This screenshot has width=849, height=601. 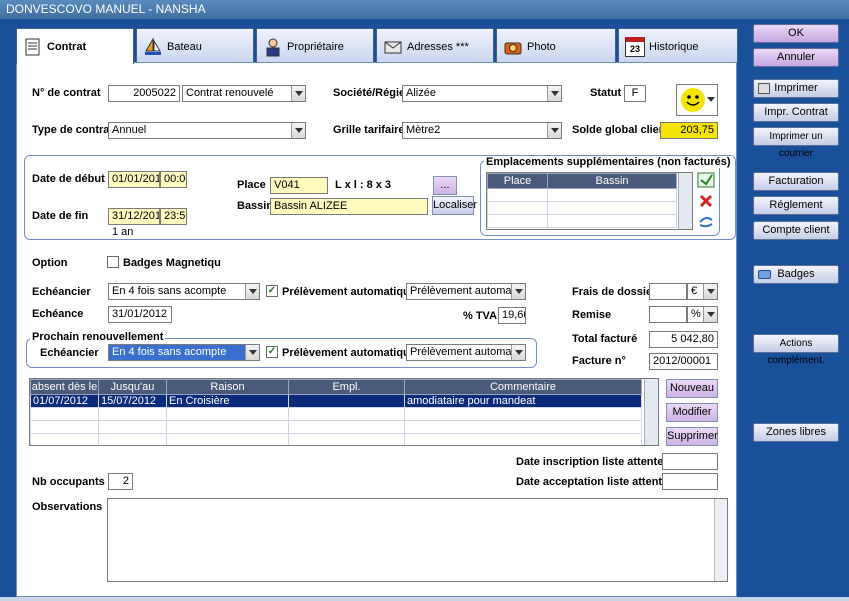 What do you see at coordinates (796, 112) in the screenshot?
I see `impr-contrat-button: Impr. Contrat` at bounding box center [796, 112].